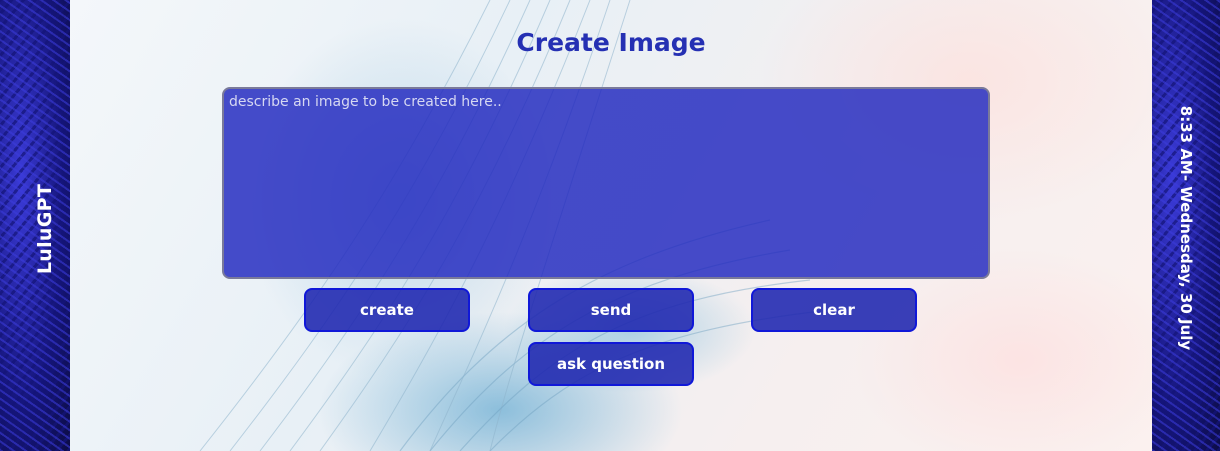  What do you see at coordinates (611, 364) in the screenshot?
I see `ask-question-button: ask question` at bounding box center [611, 364].